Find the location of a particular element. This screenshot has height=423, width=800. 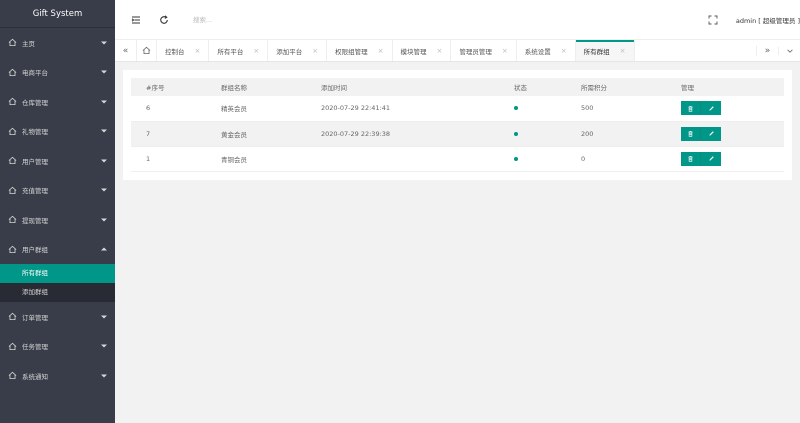

tabs-prev-button: « is located at coordinates (126, 50).